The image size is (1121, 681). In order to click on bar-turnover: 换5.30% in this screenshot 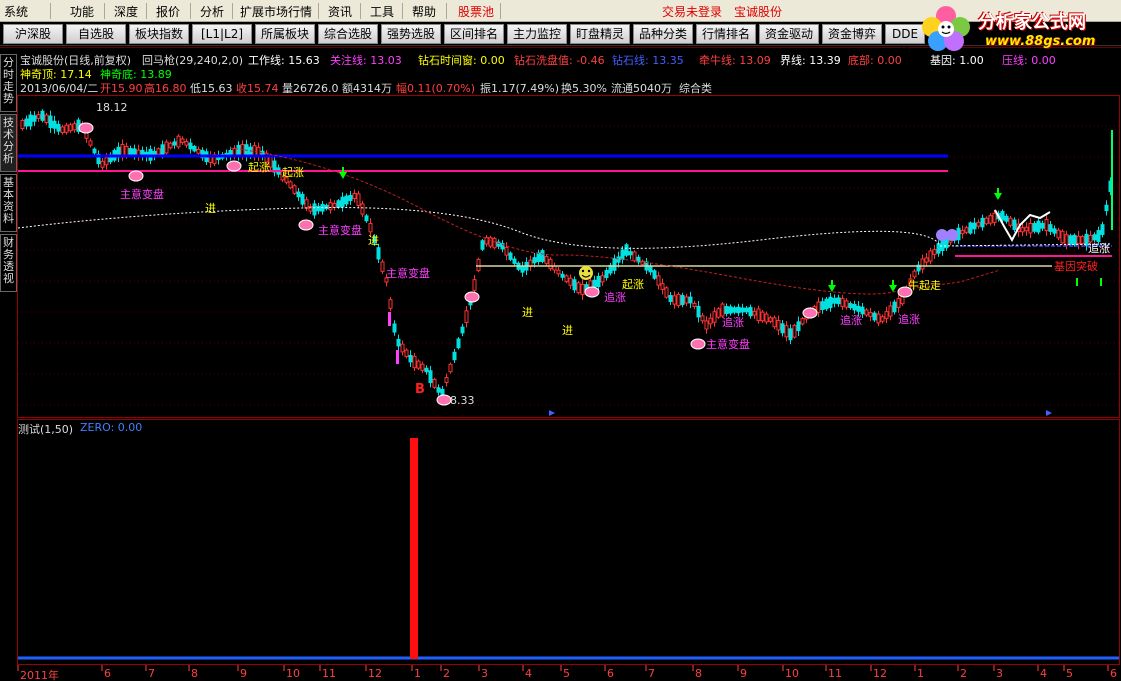, I will do `click(584, 88)`.